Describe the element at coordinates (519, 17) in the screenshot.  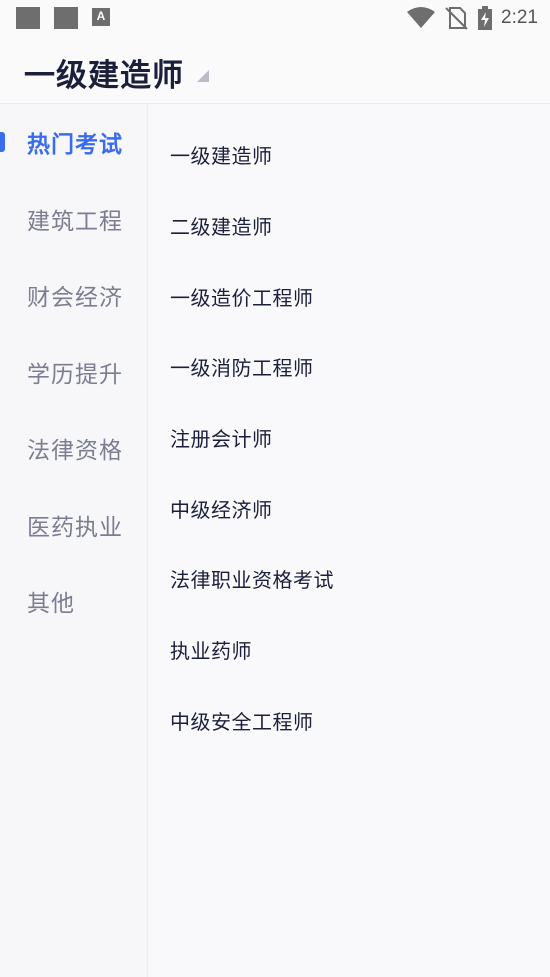
I see `clock-time: 2:21` at that location.